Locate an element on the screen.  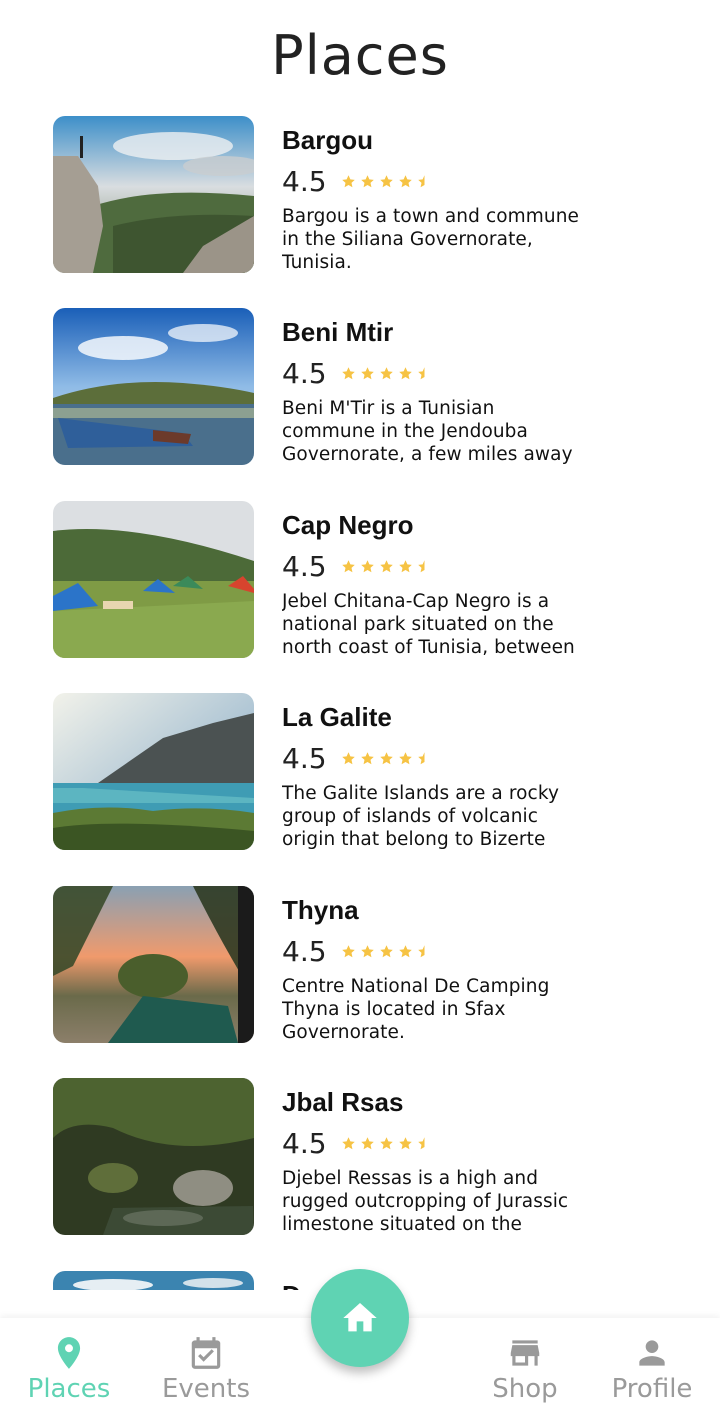
nav-label-places: Places is located at coordinates (69, 1389).